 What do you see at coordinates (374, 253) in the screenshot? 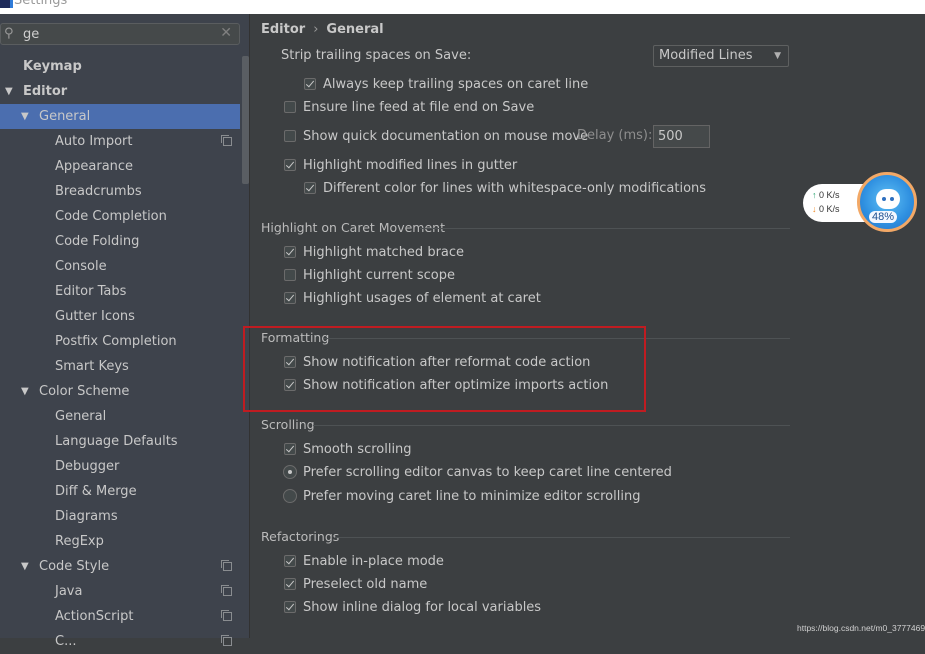
I see `option-matched-brace: Highlight matched brace` at bounding box center [374, 253].